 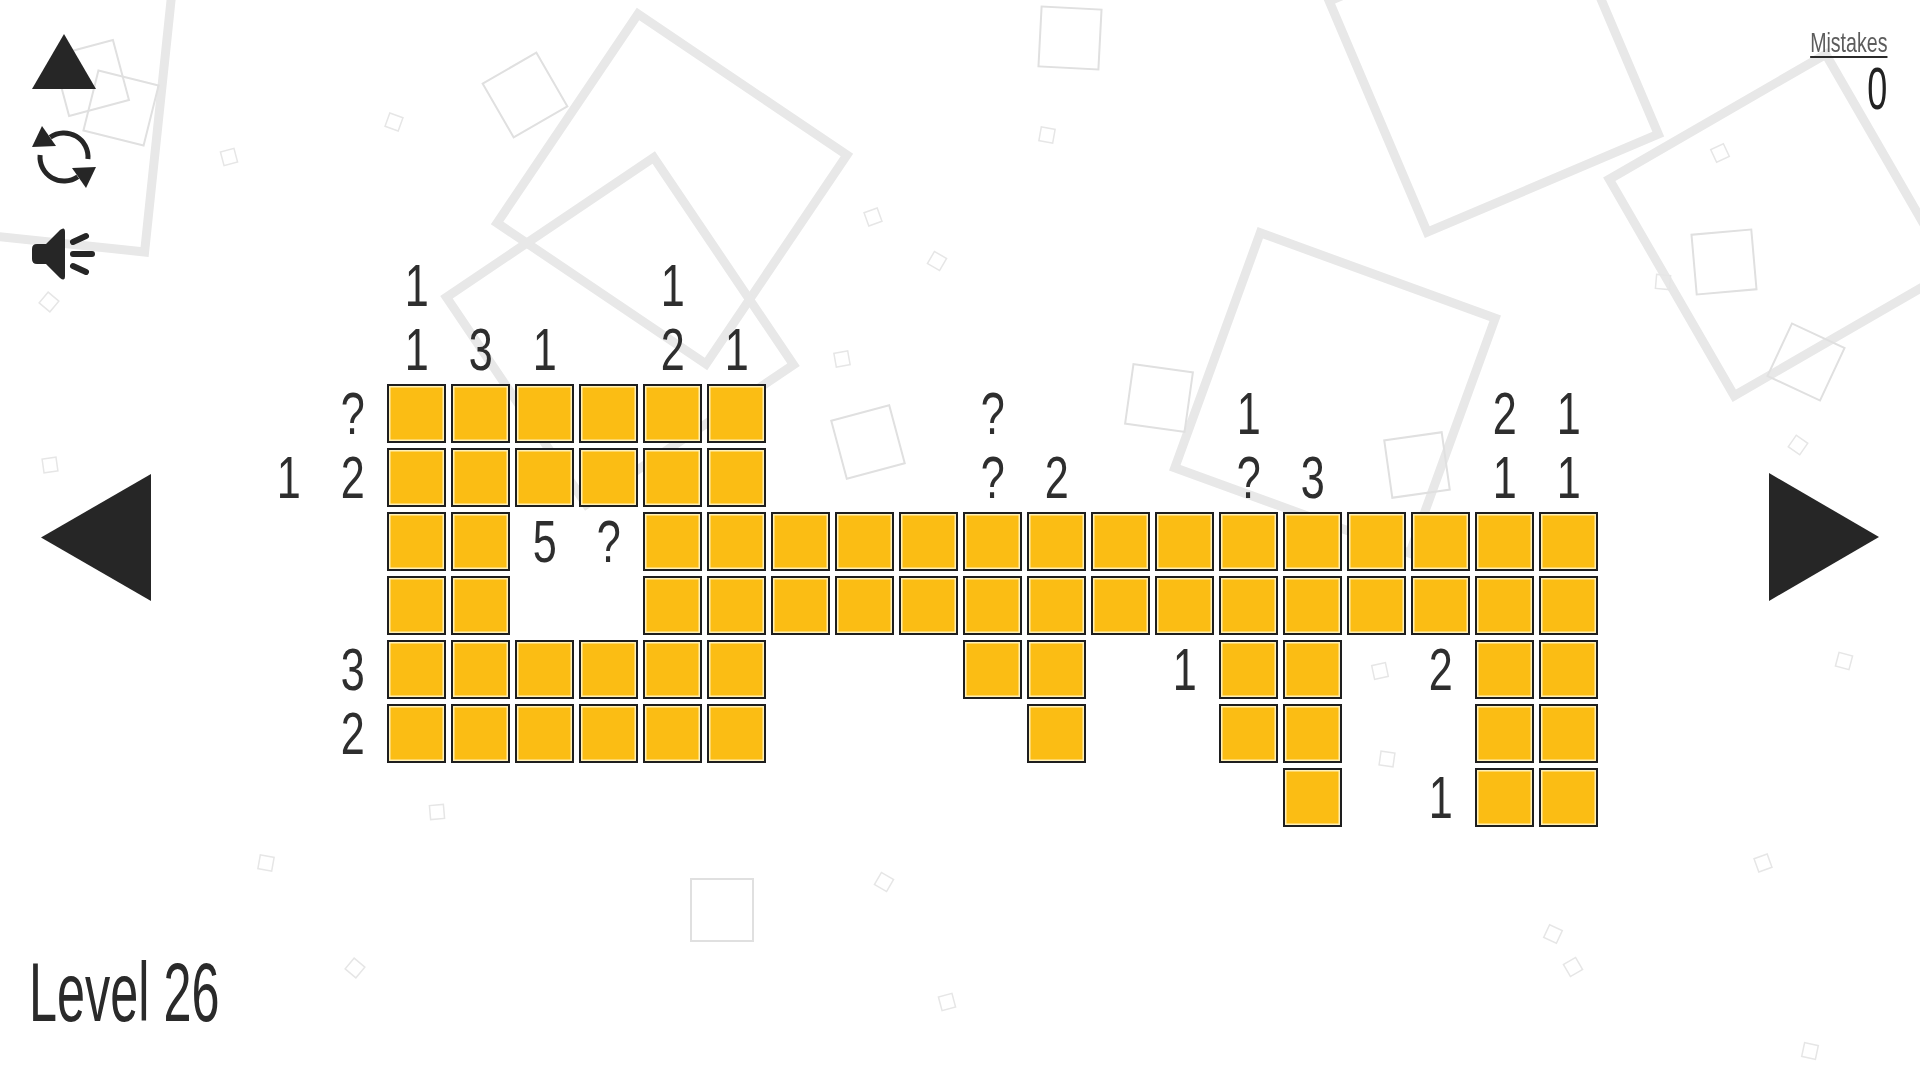 What do you see at coordinates (544, 541) in the screenshot?
I see `clue-label: 5` at bounding box center [544, 541].